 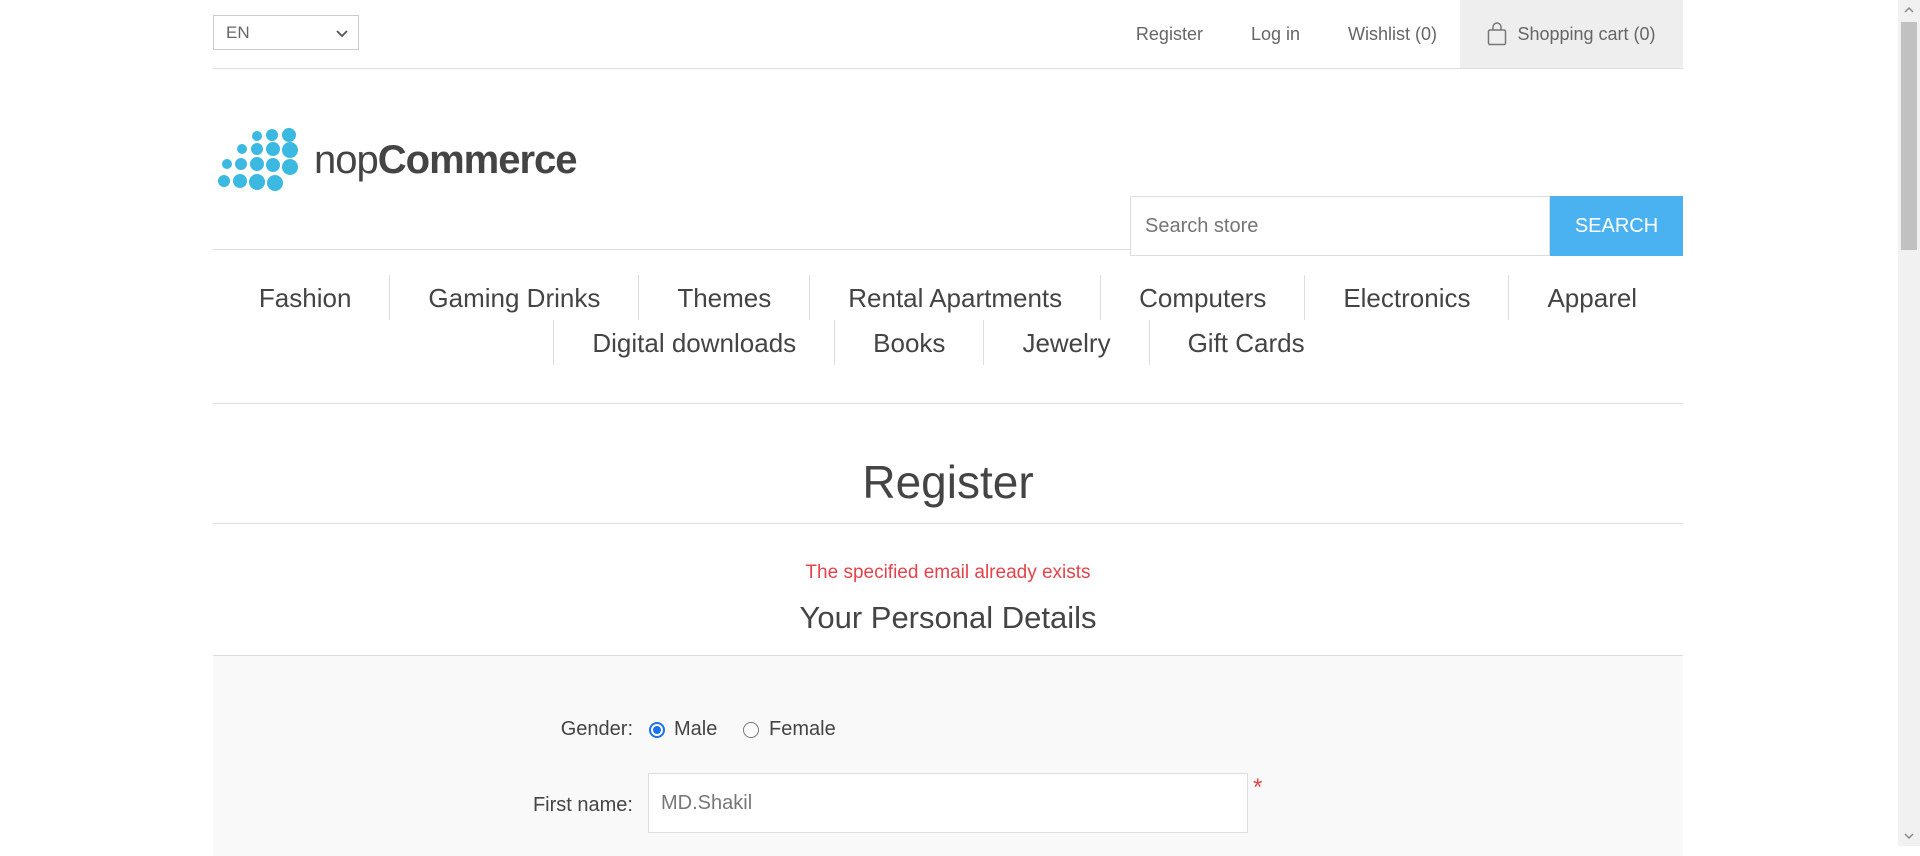 What do you see at coordinates (258, 159) in the screenshot?
I see `logo-dots-icon` at bounding box center [258, 159].